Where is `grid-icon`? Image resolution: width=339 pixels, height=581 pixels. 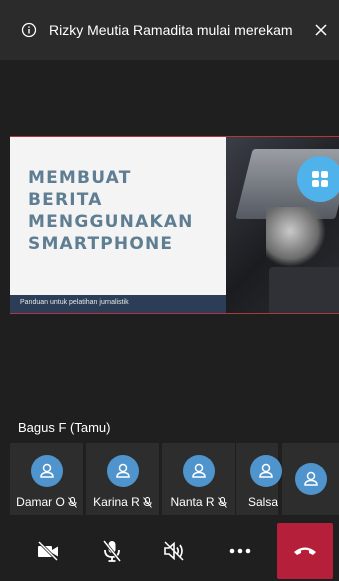 grid-icon is located at coordinates (320, 179).